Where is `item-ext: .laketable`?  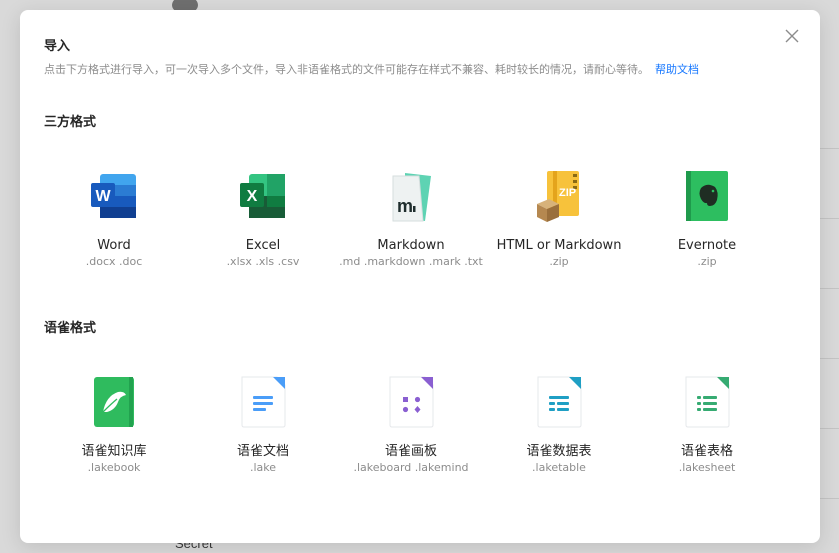 item-ext: .laketable is located at coordinates (559, 467).